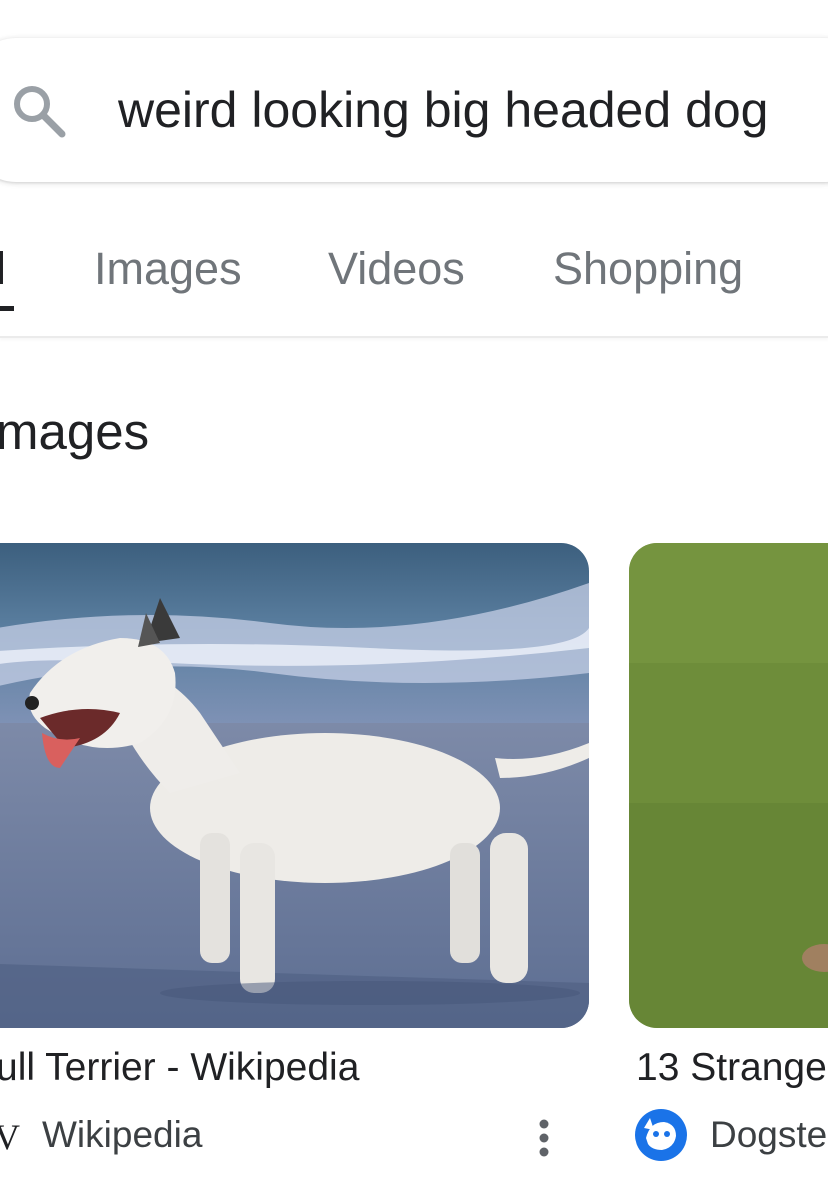  Describe the element at coordinates (661, 1135) in the screenshot. I see `dogster-logo-icon` at that location.